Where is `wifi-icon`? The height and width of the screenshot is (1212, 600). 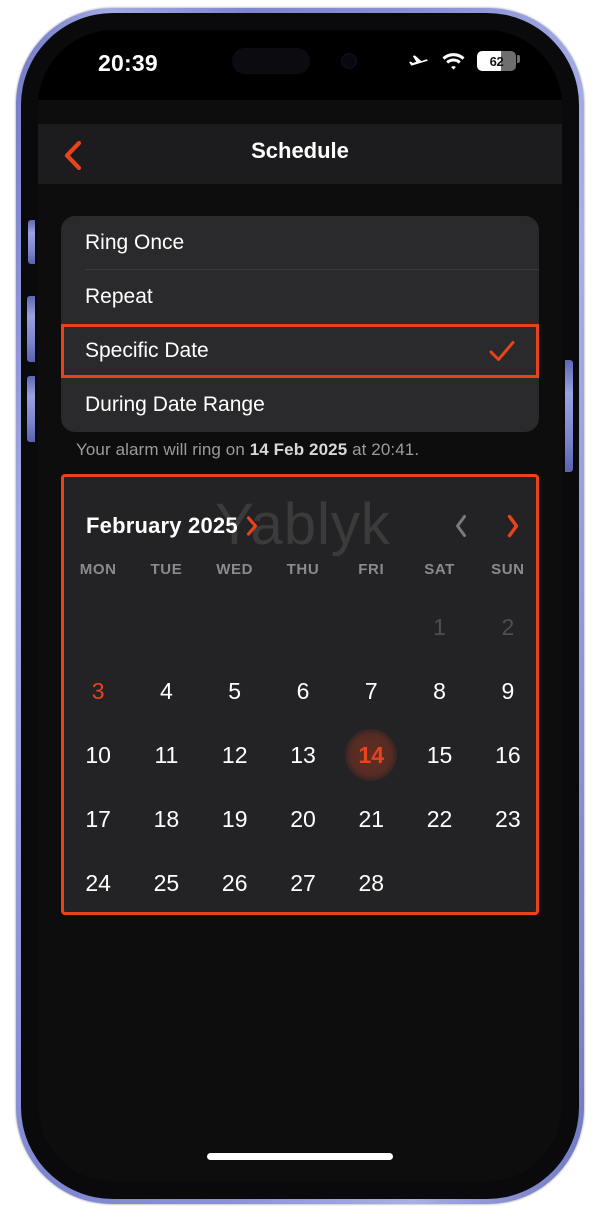
wifi-icon is located at coordinates (453, 61).